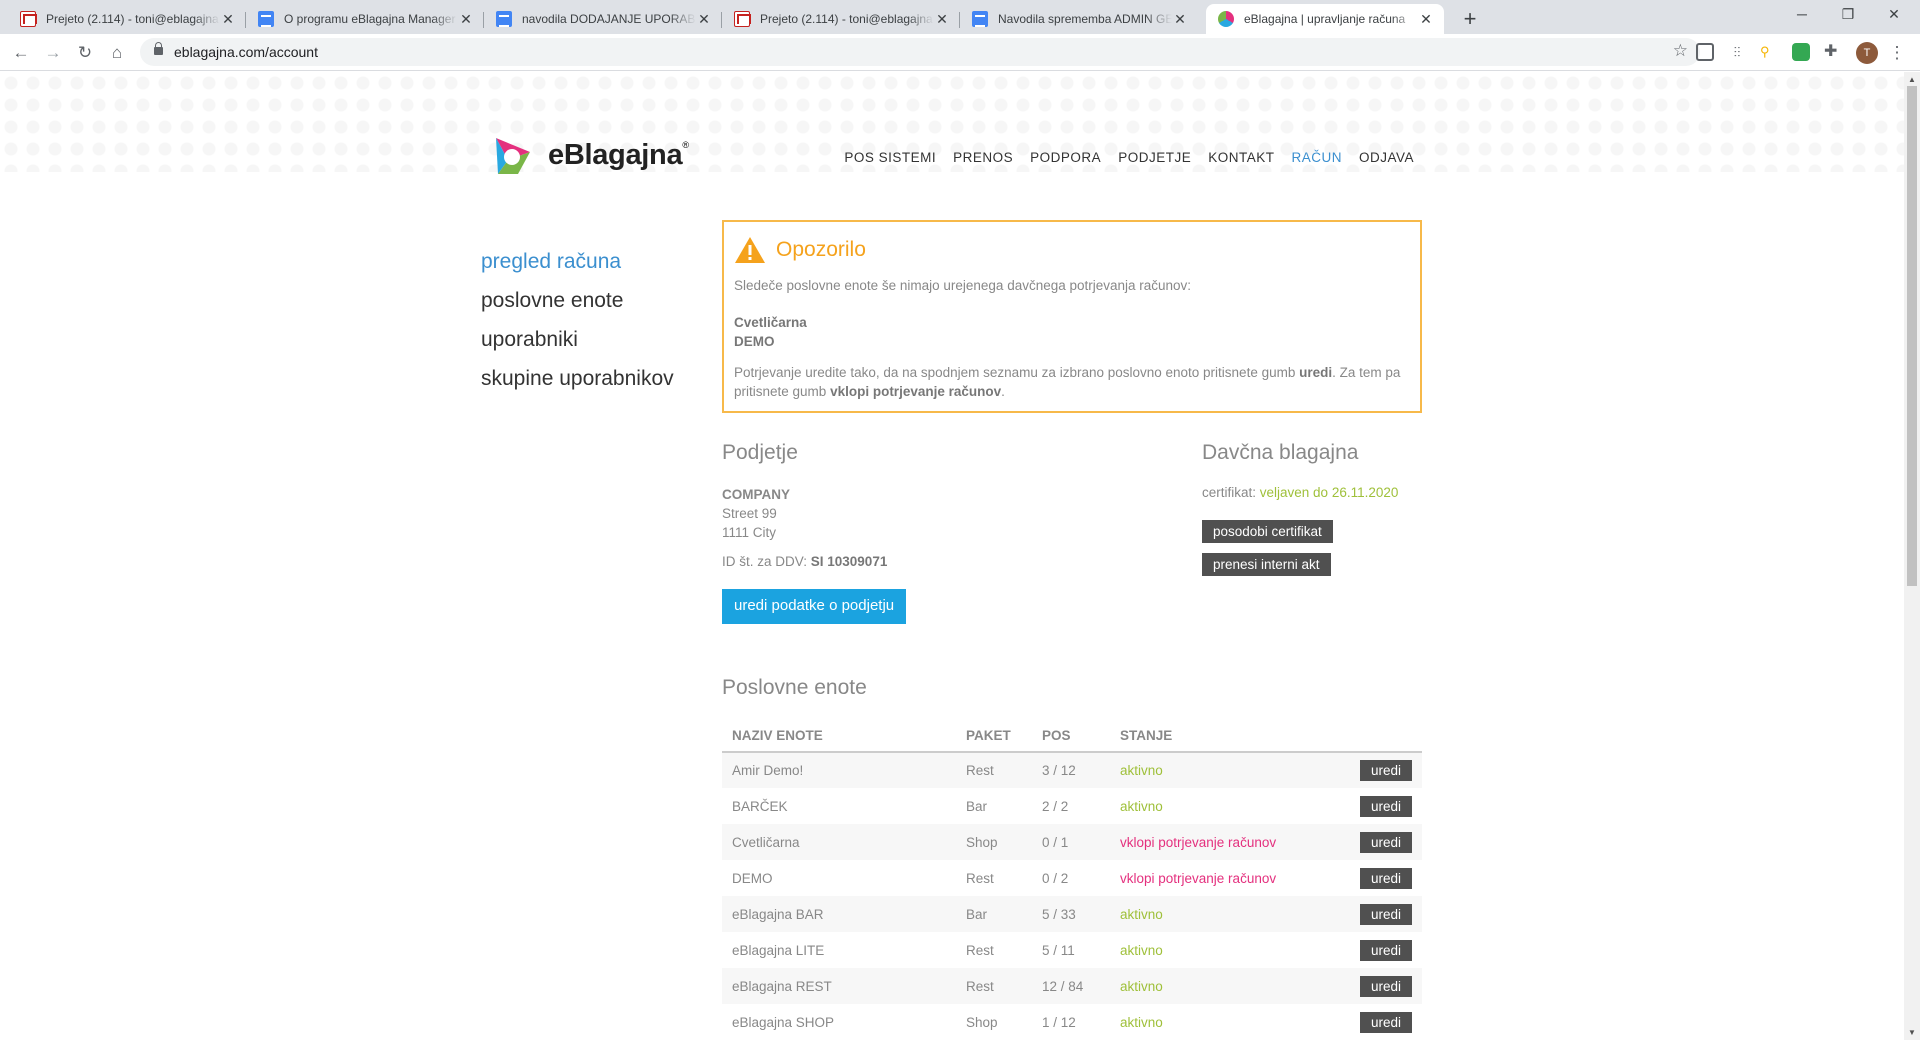  Describe the element at coordinates (1912, 336) in the screenshot. I see `scrollbar-thumb` at that location.